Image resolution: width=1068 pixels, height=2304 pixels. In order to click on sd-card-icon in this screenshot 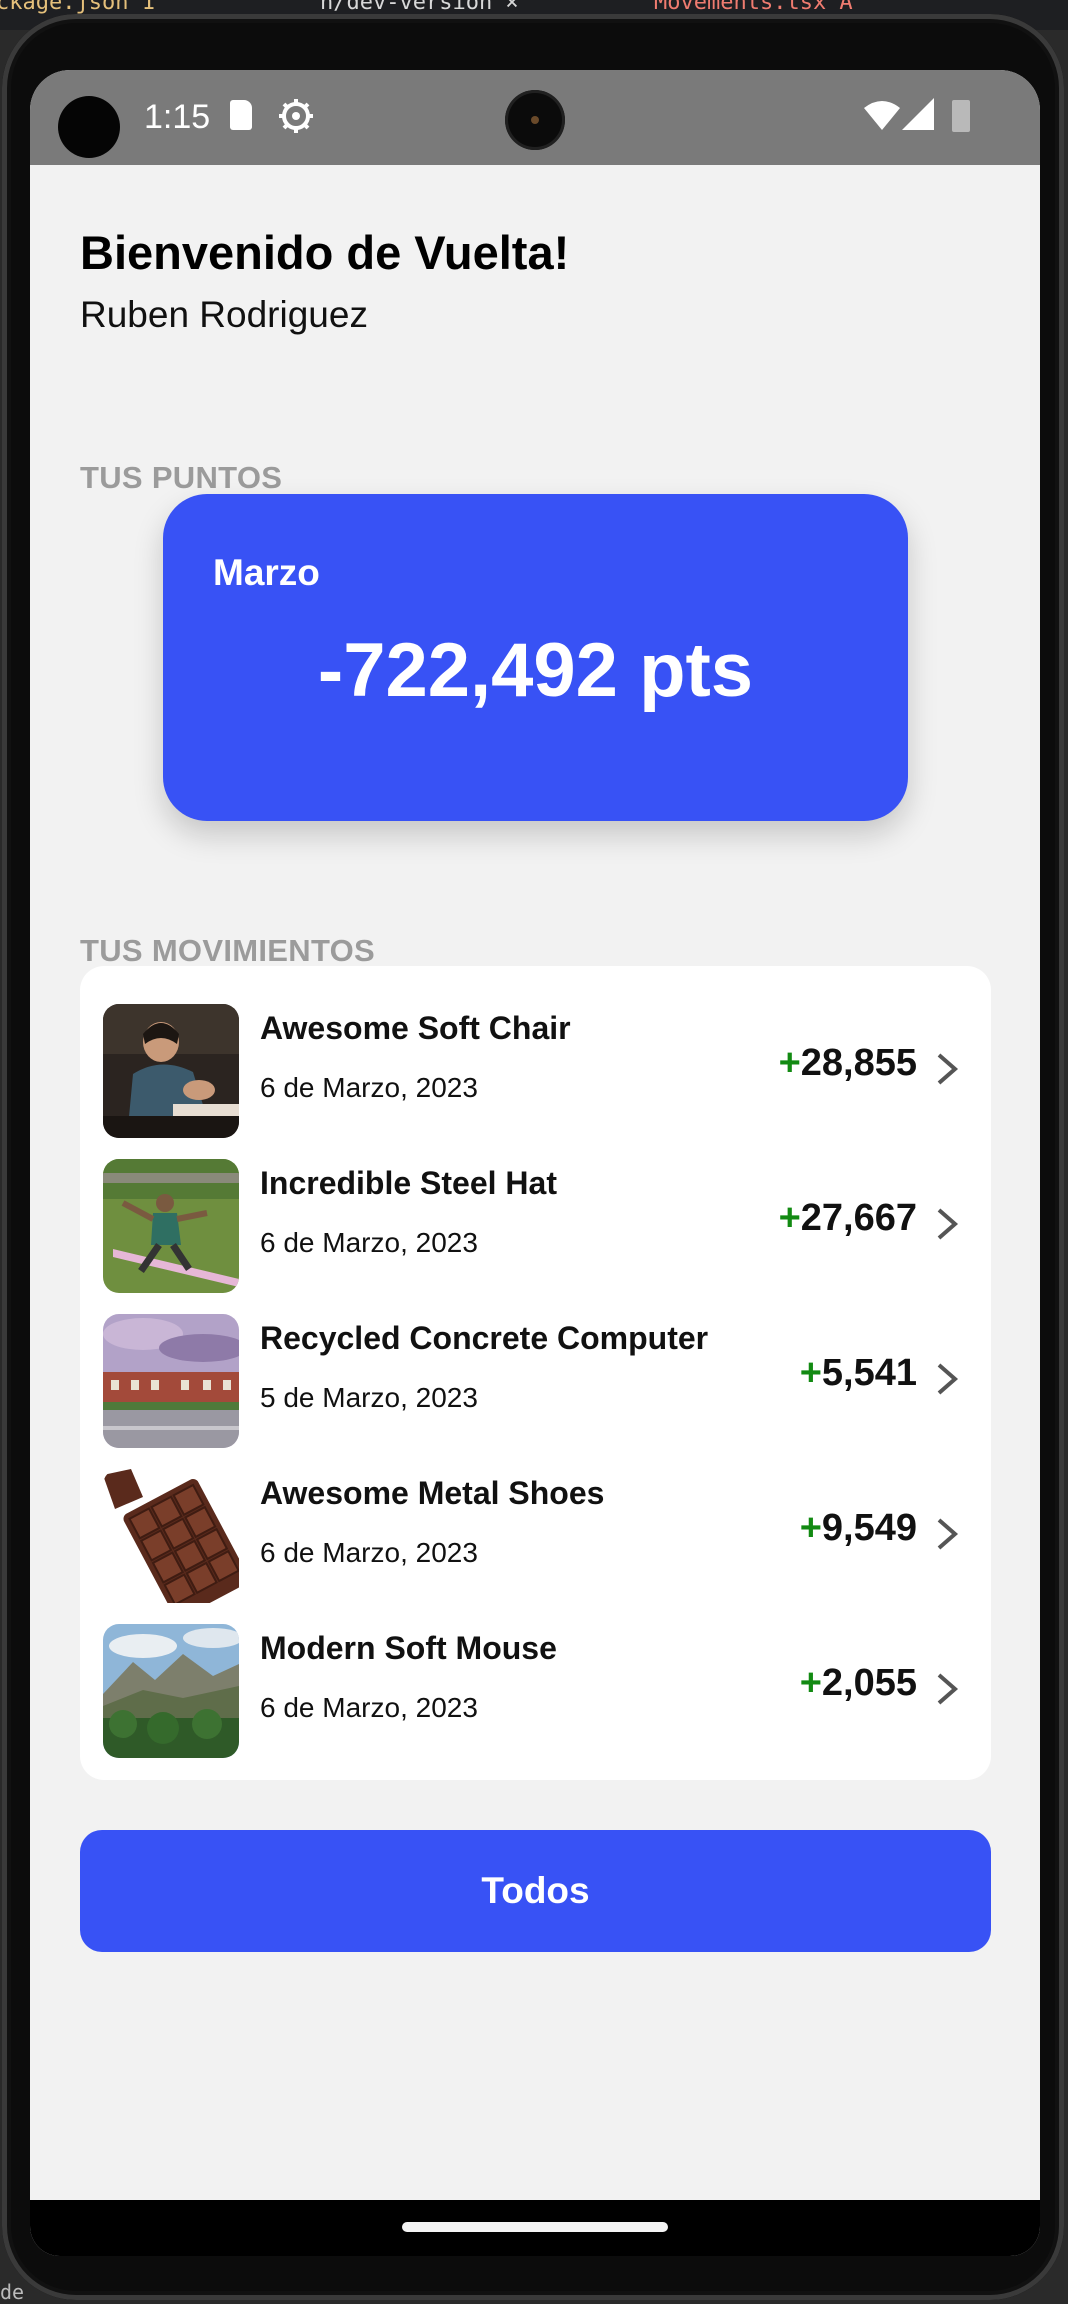, I will do `click(241, 115)`.